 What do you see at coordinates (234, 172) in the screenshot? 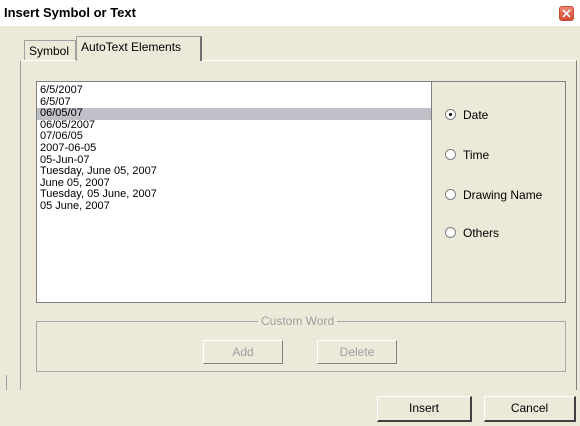
I see `list-item: Tuesday, June 05, 2007` at bounding box center [234, 172].